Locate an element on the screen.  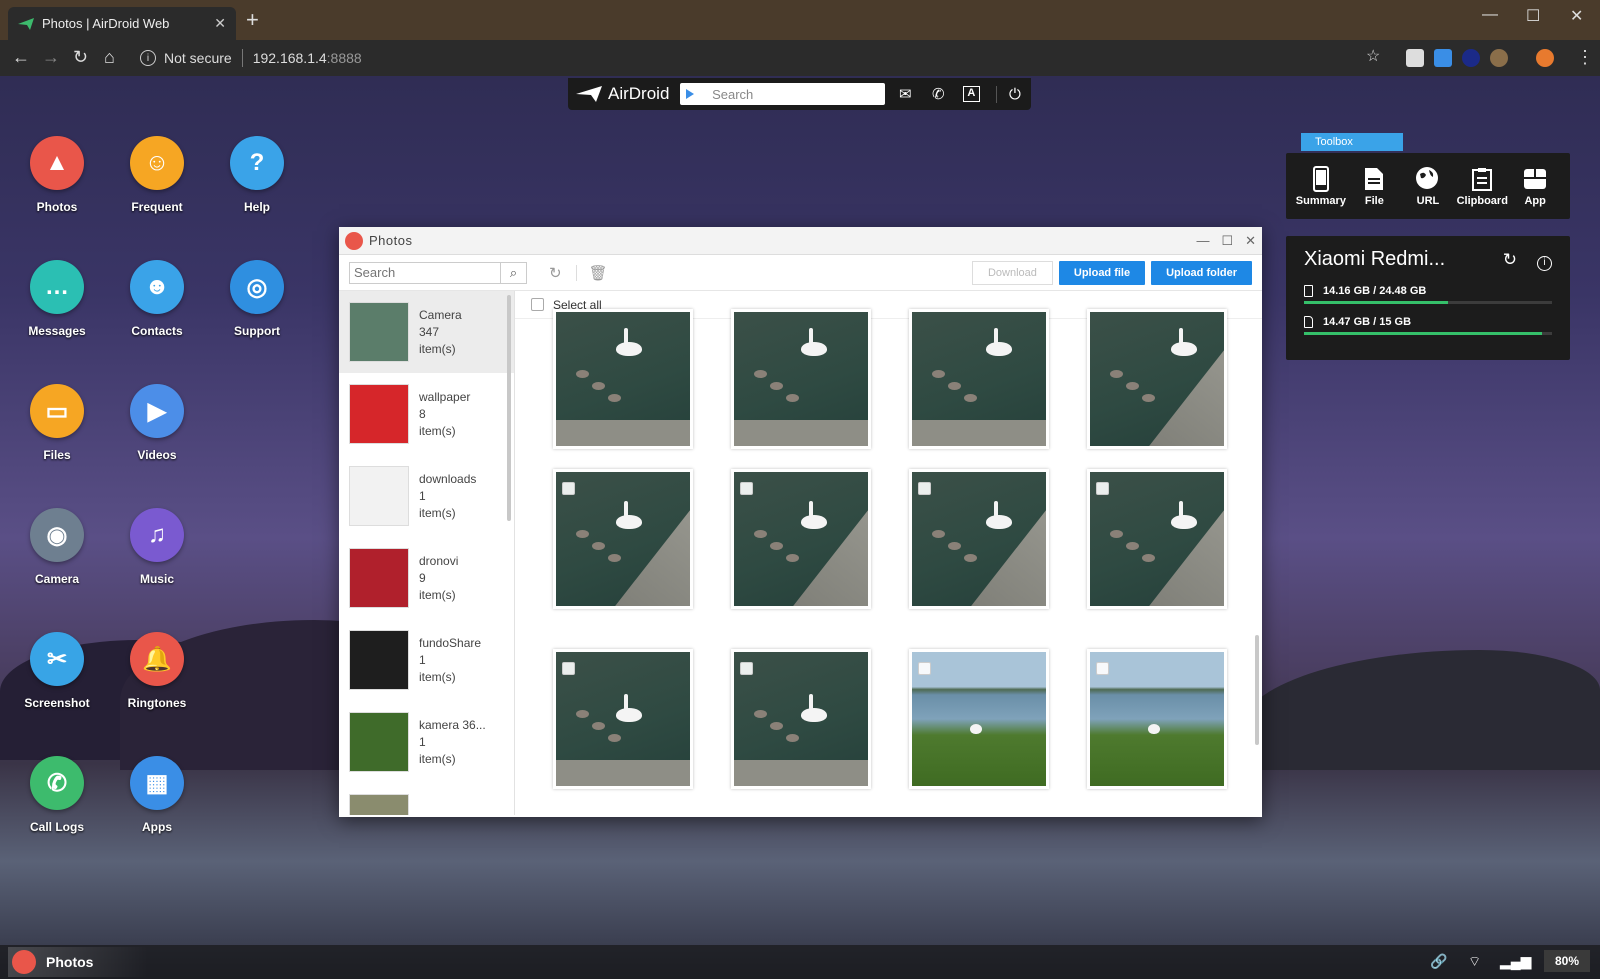
download-button: Download is located at coordinates (1012, 272).